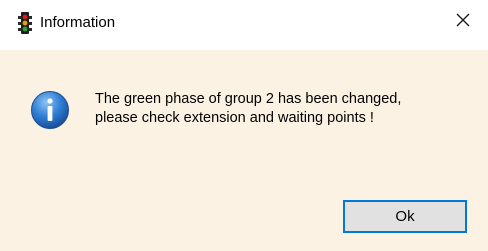 The height and width of the screenshot is (251, 488). I want to click on close-button, so click(463, 22).